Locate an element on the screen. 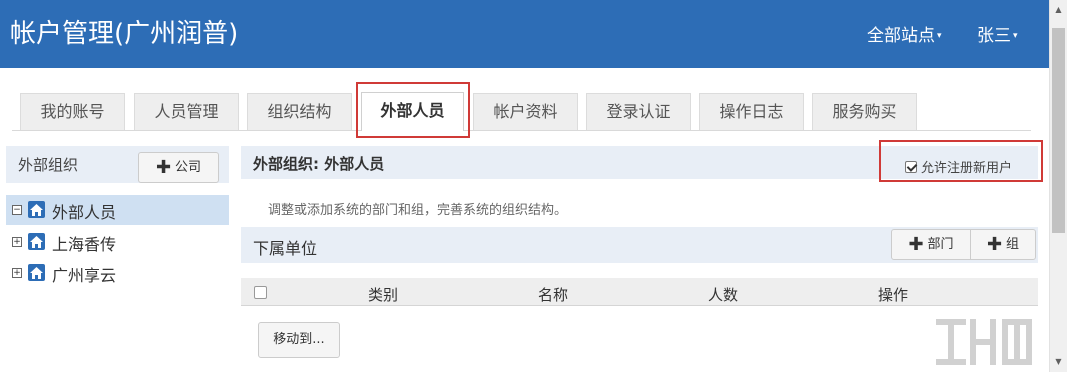 Image resolution: width=1067 pixels, height=372 pixels. column-header-count: 人数 is located at coordinates (723, 295).